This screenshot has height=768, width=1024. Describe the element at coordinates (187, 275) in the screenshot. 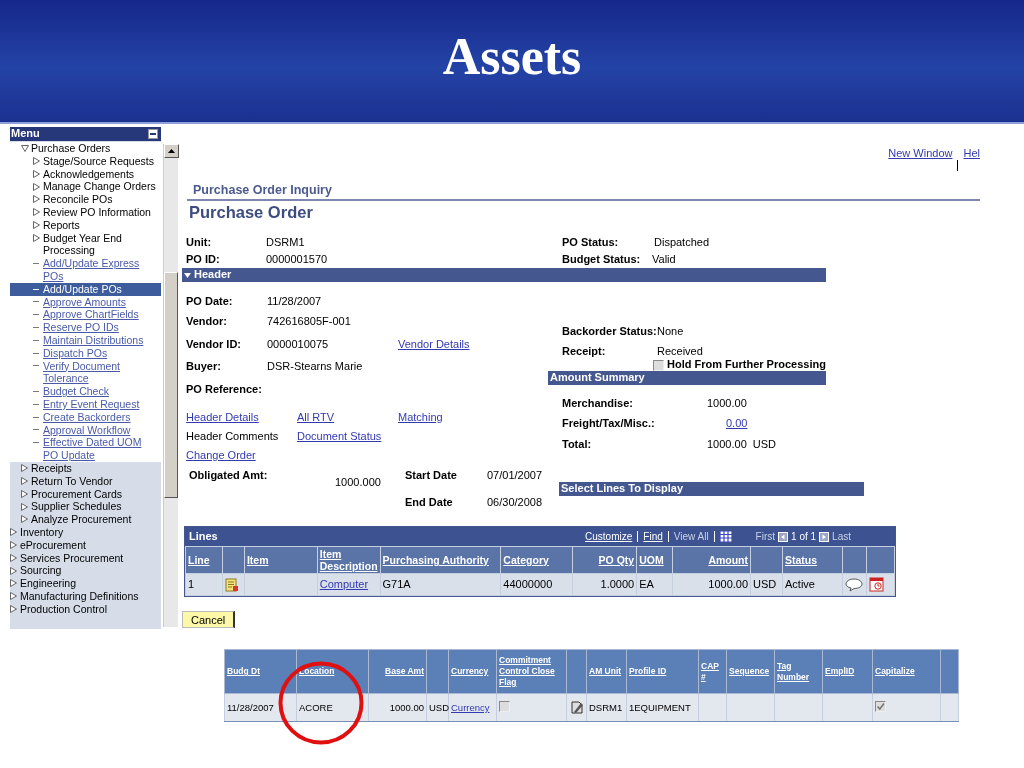

I see `expand-triangle-icon` at that location.